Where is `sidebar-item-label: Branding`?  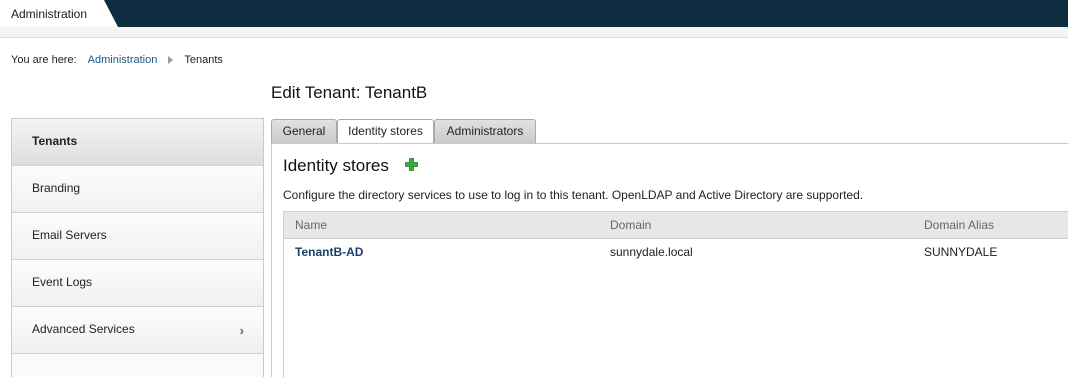
sidebar-item-label: Branding is located at coordinates (56, 188).